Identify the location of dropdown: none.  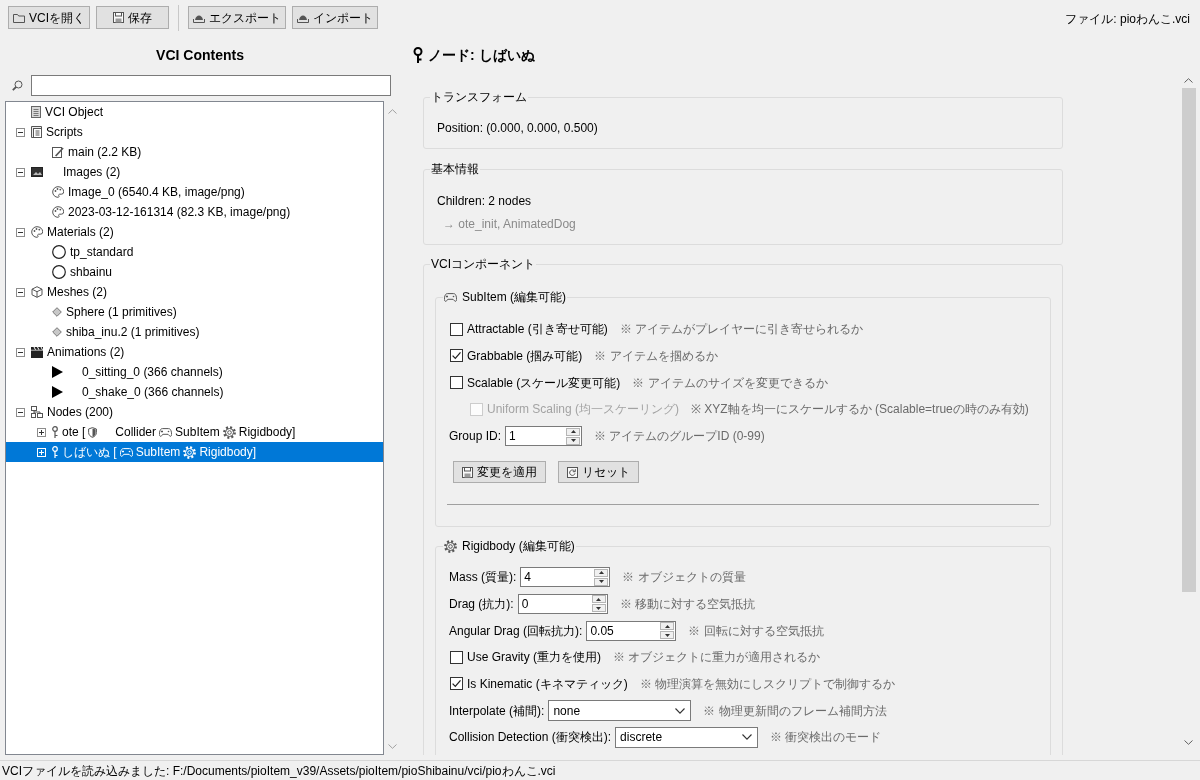
(620, 711).